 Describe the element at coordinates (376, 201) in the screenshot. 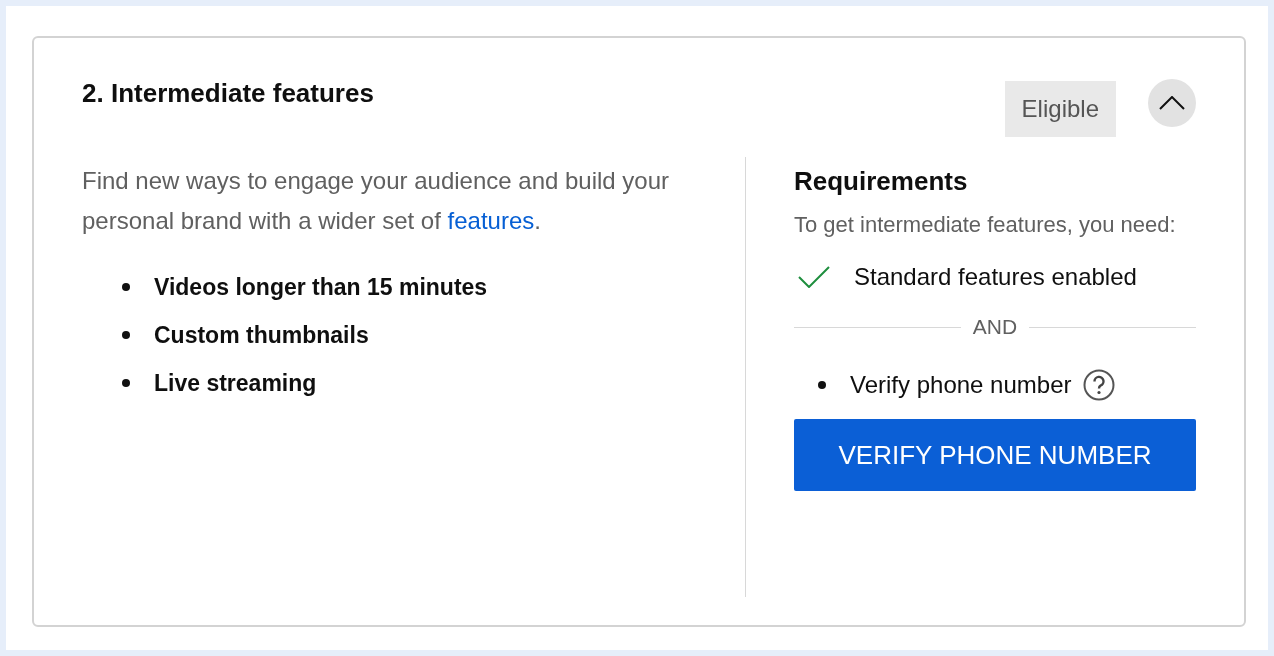

I see `description-text: Find new ways to engage your audience and build your personal brand with a wider set of features.` at that location.